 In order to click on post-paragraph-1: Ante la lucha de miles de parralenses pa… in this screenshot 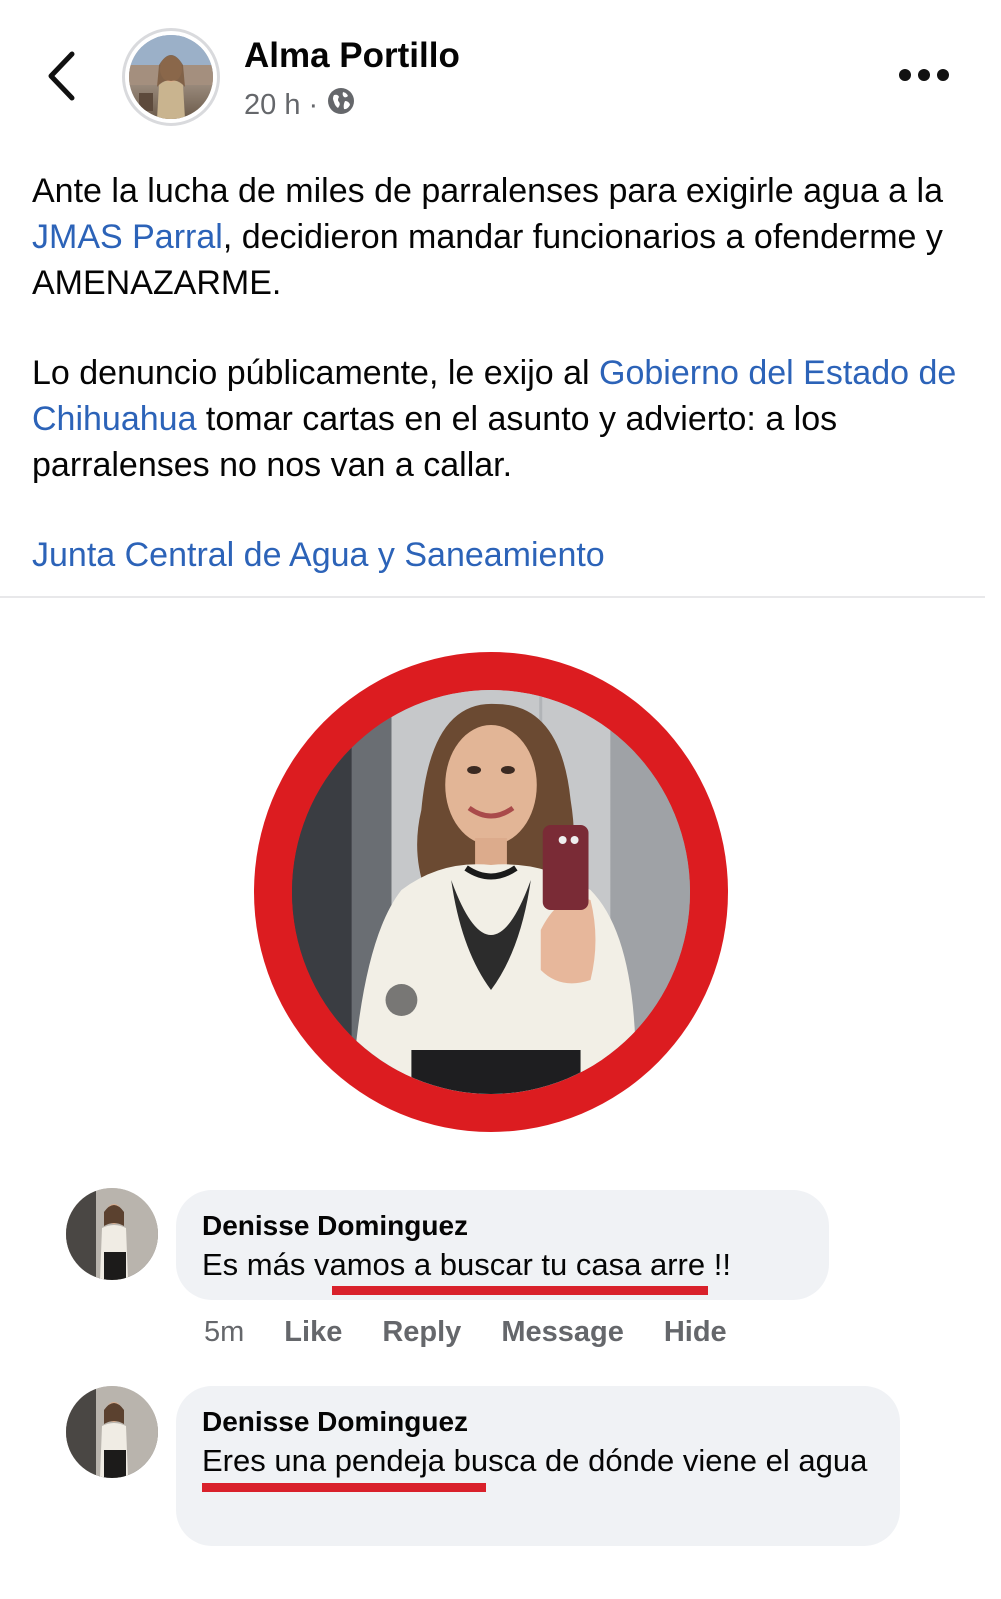, I will do `click(502, 237)`.